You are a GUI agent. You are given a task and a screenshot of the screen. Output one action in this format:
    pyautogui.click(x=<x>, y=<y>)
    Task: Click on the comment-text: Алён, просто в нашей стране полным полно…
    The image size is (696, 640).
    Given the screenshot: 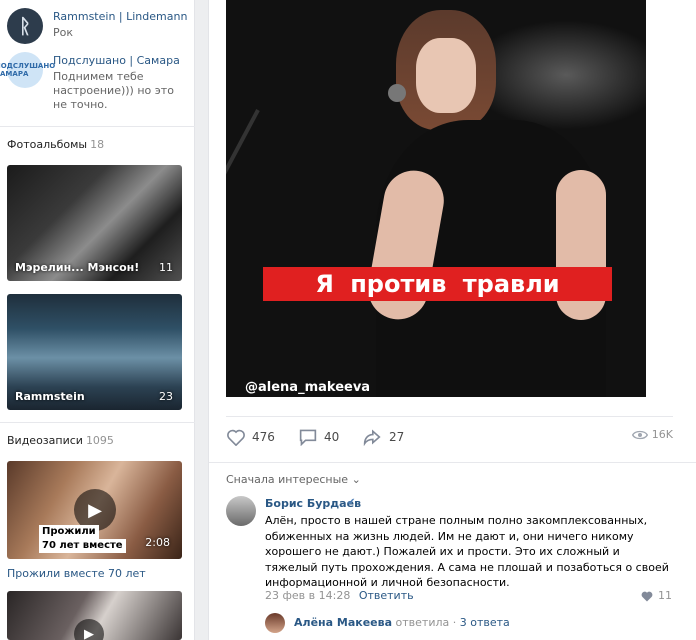 What is the action you would take?
    pyautogui.click(x=467, y=551)
    